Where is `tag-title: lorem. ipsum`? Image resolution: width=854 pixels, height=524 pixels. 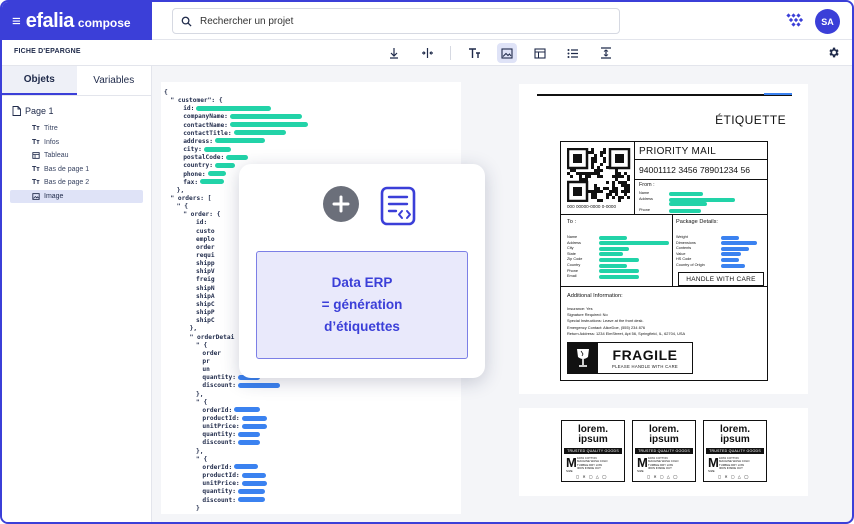
tag-title: lorem. ipsum is located at coordinates (592, 434).